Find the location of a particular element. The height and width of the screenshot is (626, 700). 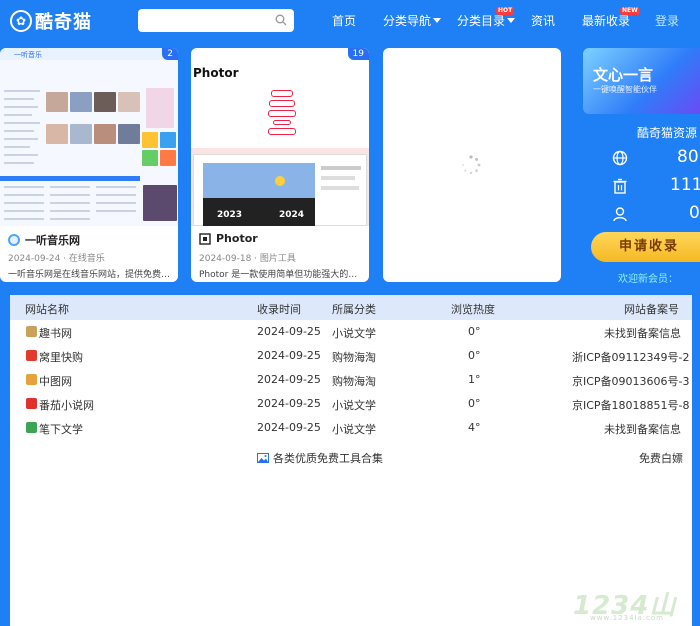

card-title: Photor is located at coordinates (228, 238).